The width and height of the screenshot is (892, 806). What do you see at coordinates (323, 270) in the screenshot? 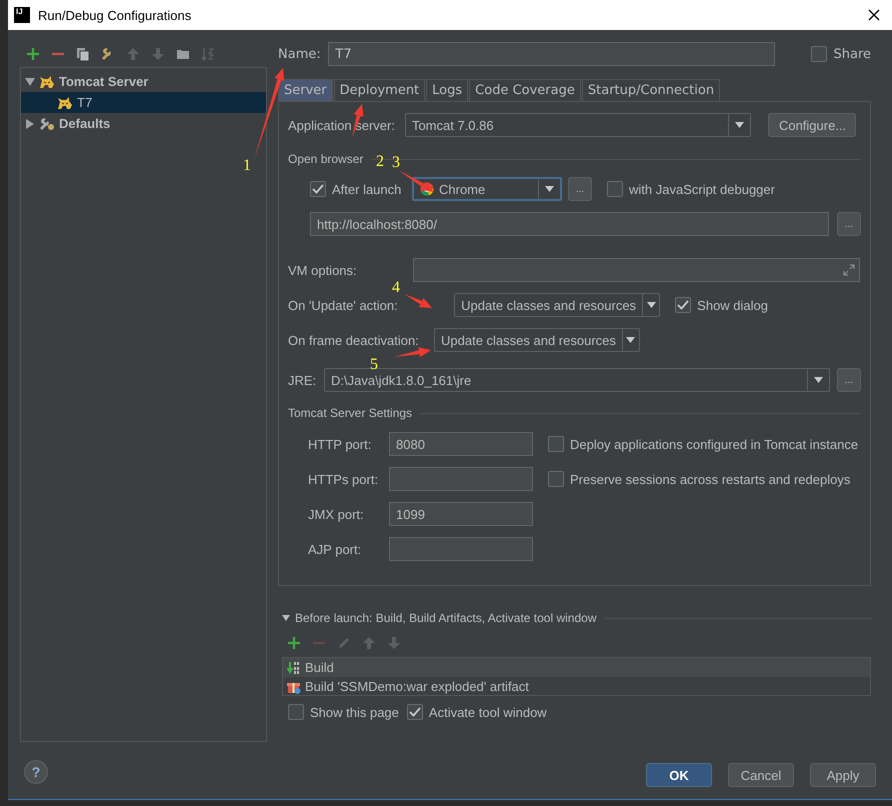
I see `field-label: VM options:` at bounding box center [323, 270].